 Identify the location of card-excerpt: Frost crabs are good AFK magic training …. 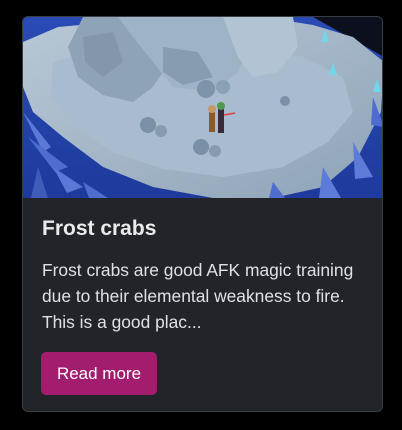
(198, 296).